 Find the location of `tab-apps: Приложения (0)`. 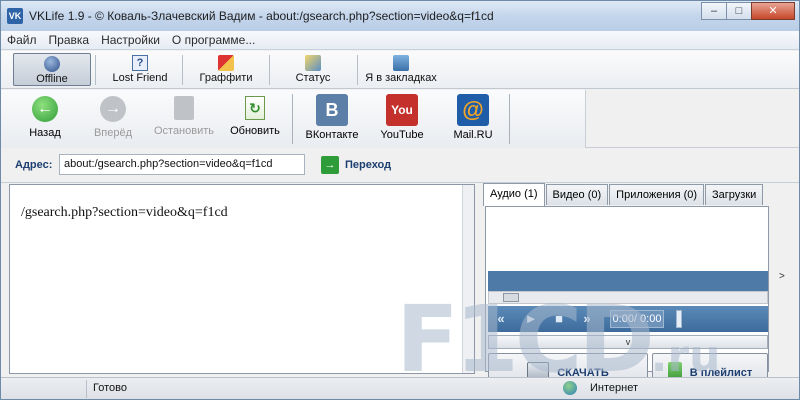

tab-apps: Приложения (0) is located at coordinates (657, 194).